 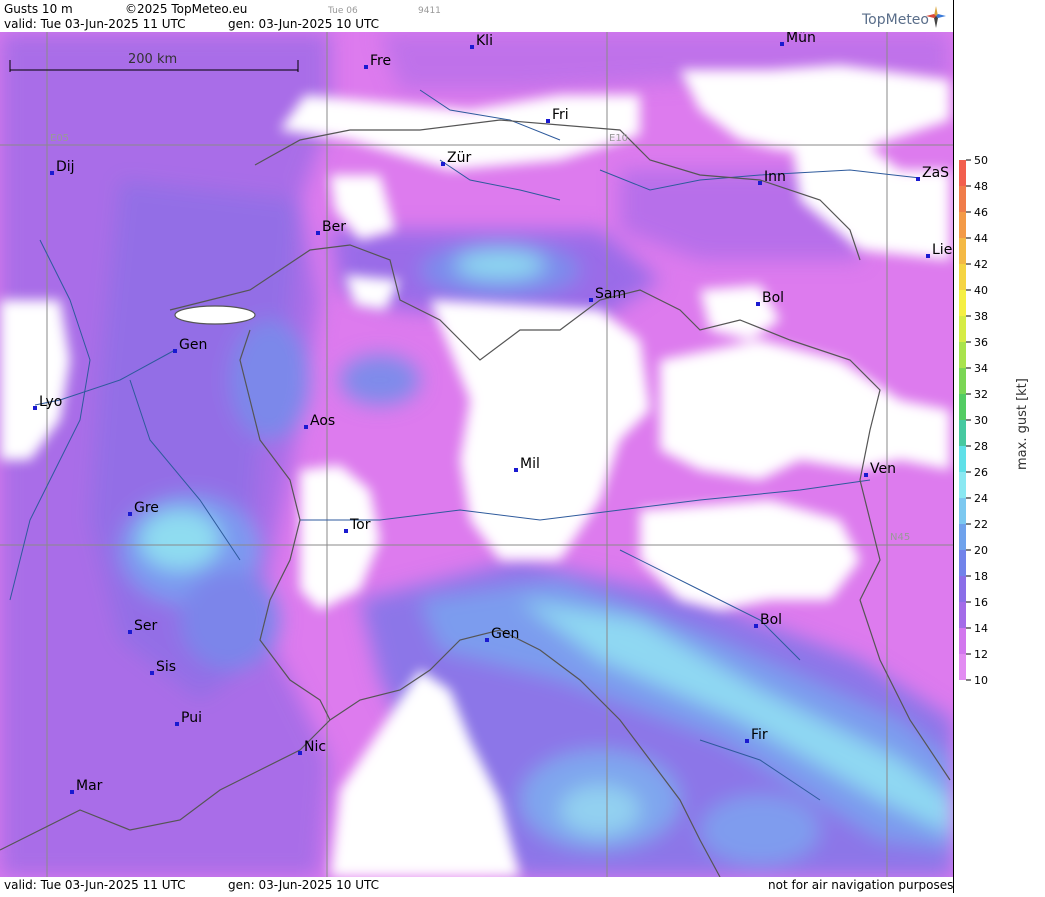 I want to click on city-label: Mar, so click(x=89, y=786).